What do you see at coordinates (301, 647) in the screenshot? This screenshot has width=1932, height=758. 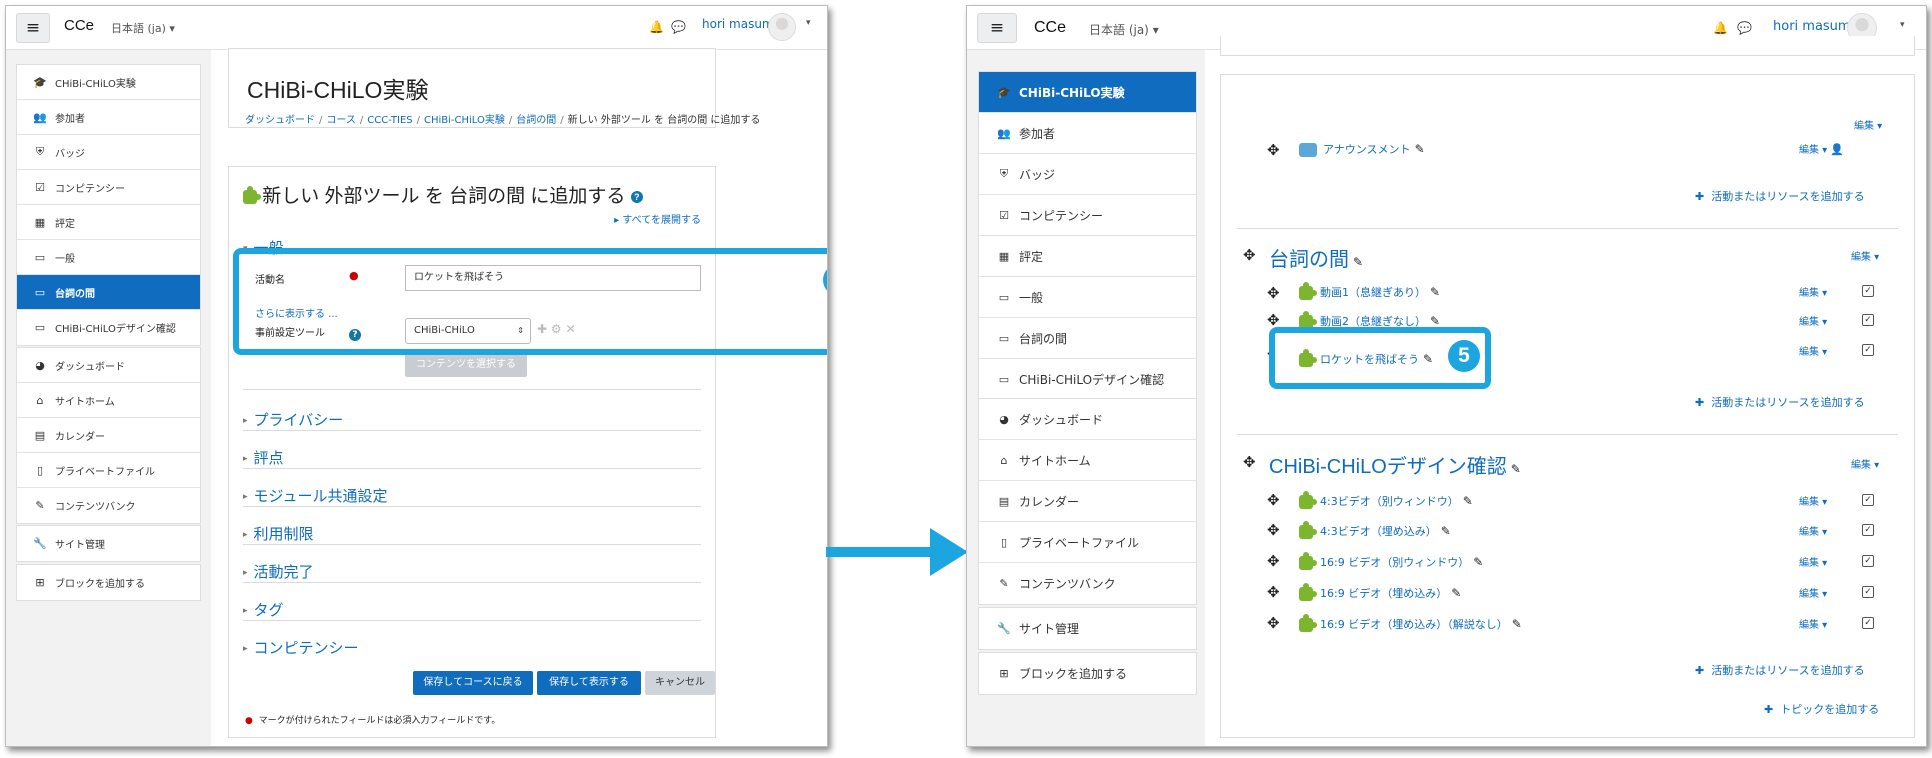 I see `section-competencies: ▸ コンピテンシー` at bounding box center [301, 647].